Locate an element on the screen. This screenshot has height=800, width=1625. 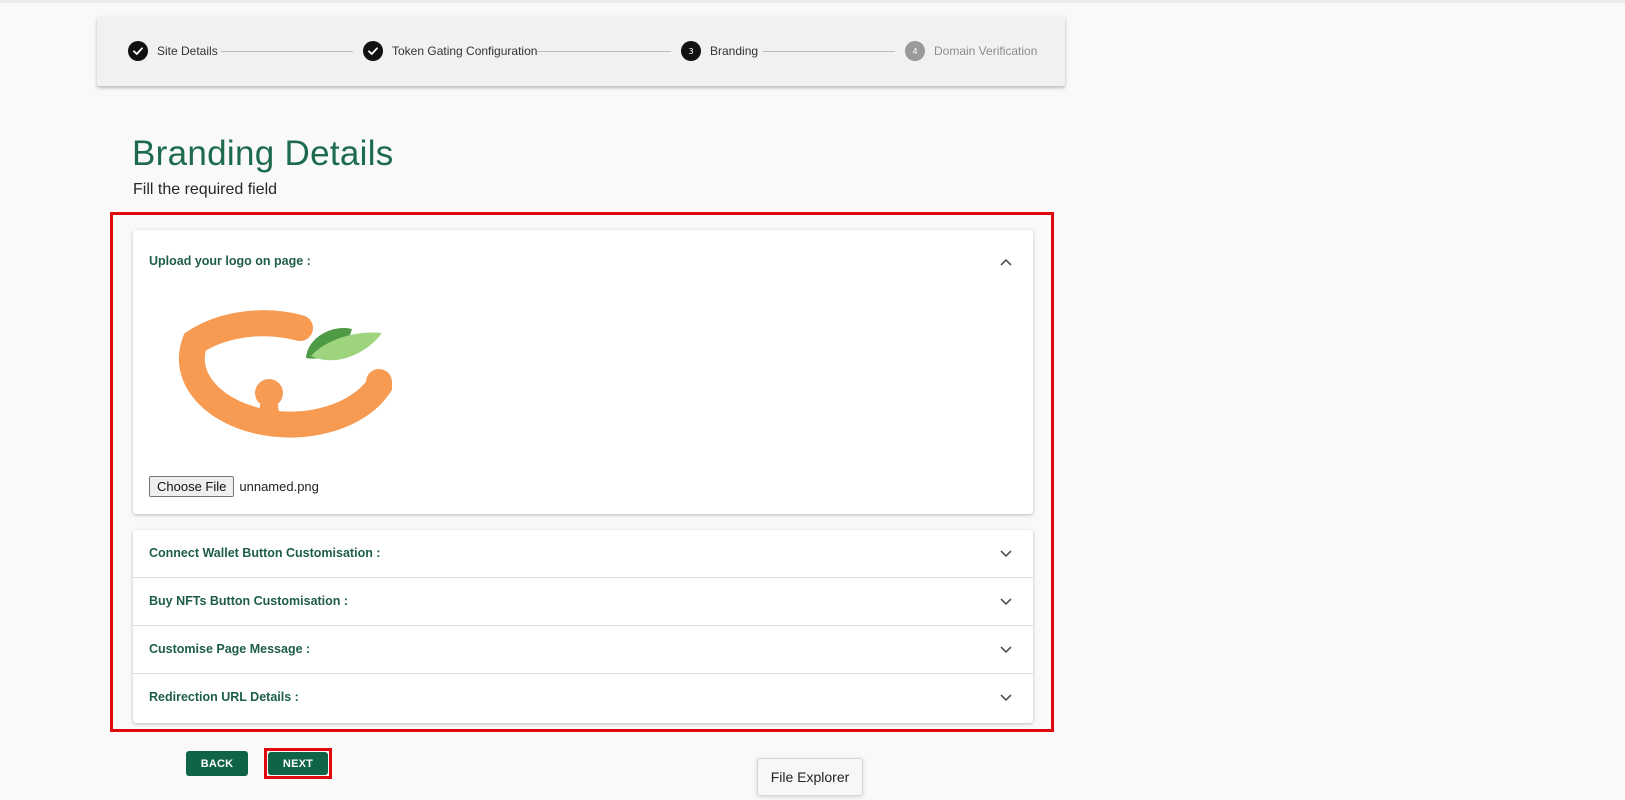
step-branding: 3 Branding is located at coordinates (719, 51).